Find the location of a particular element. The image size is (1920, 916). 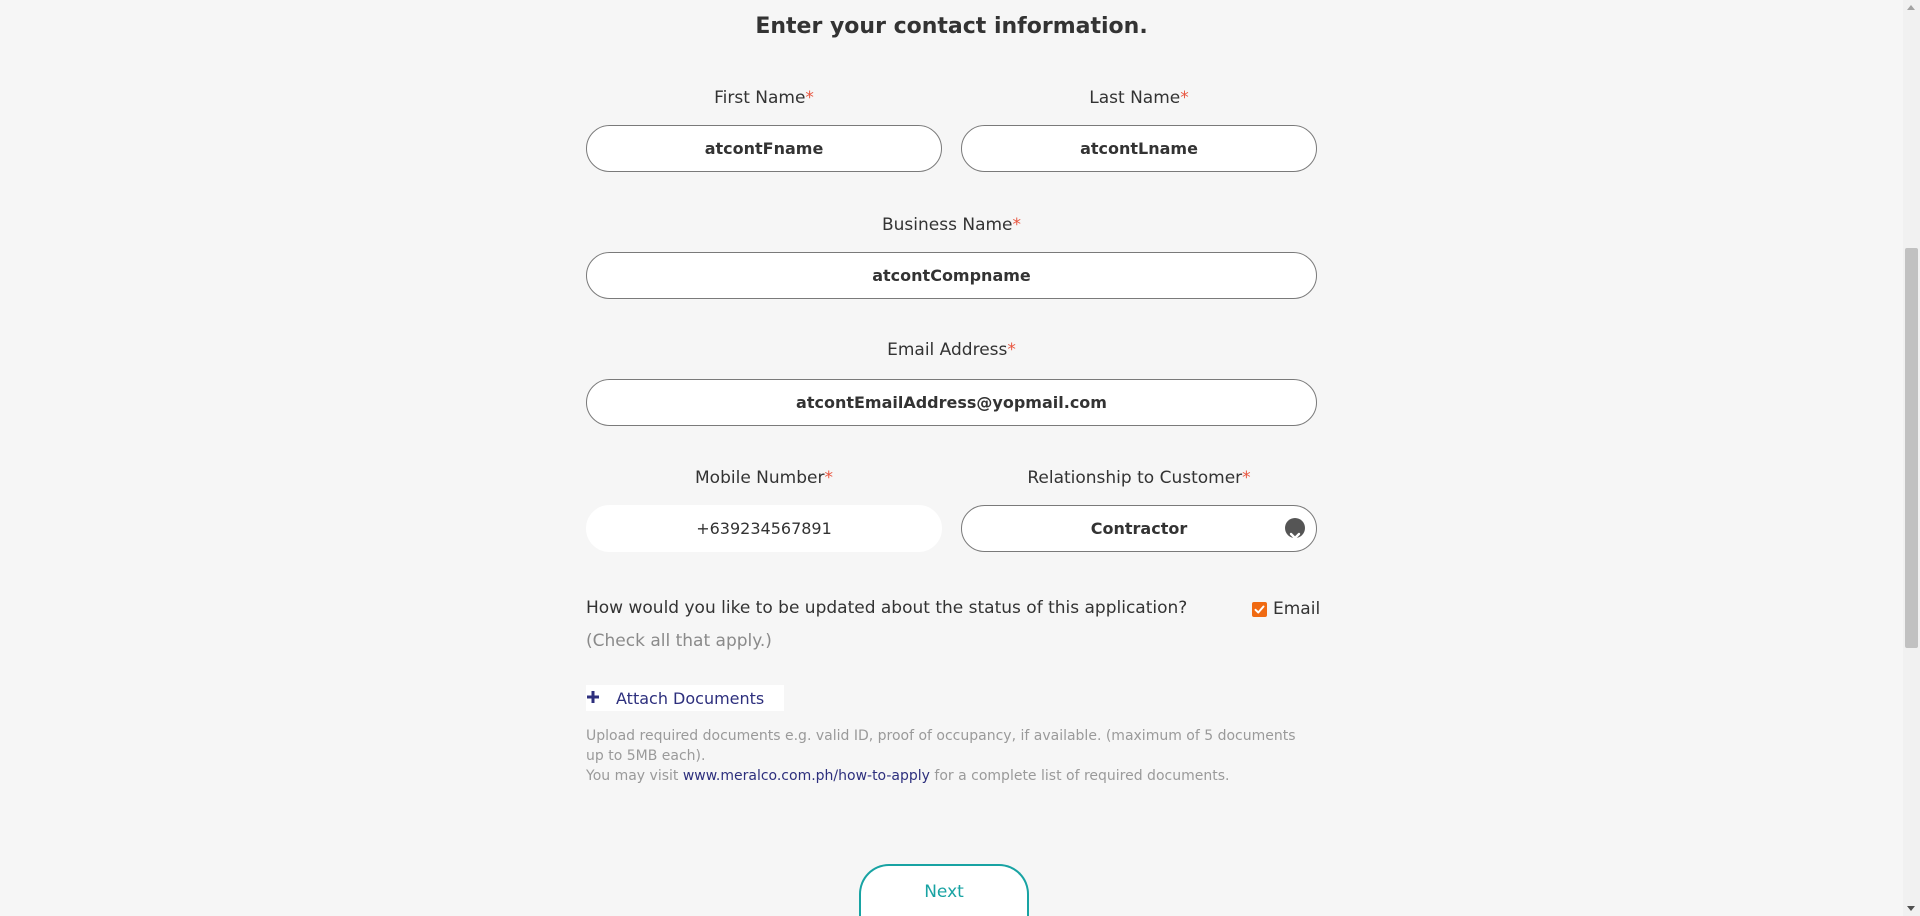

page-scrollbar is located at coordinates (1911, 458).